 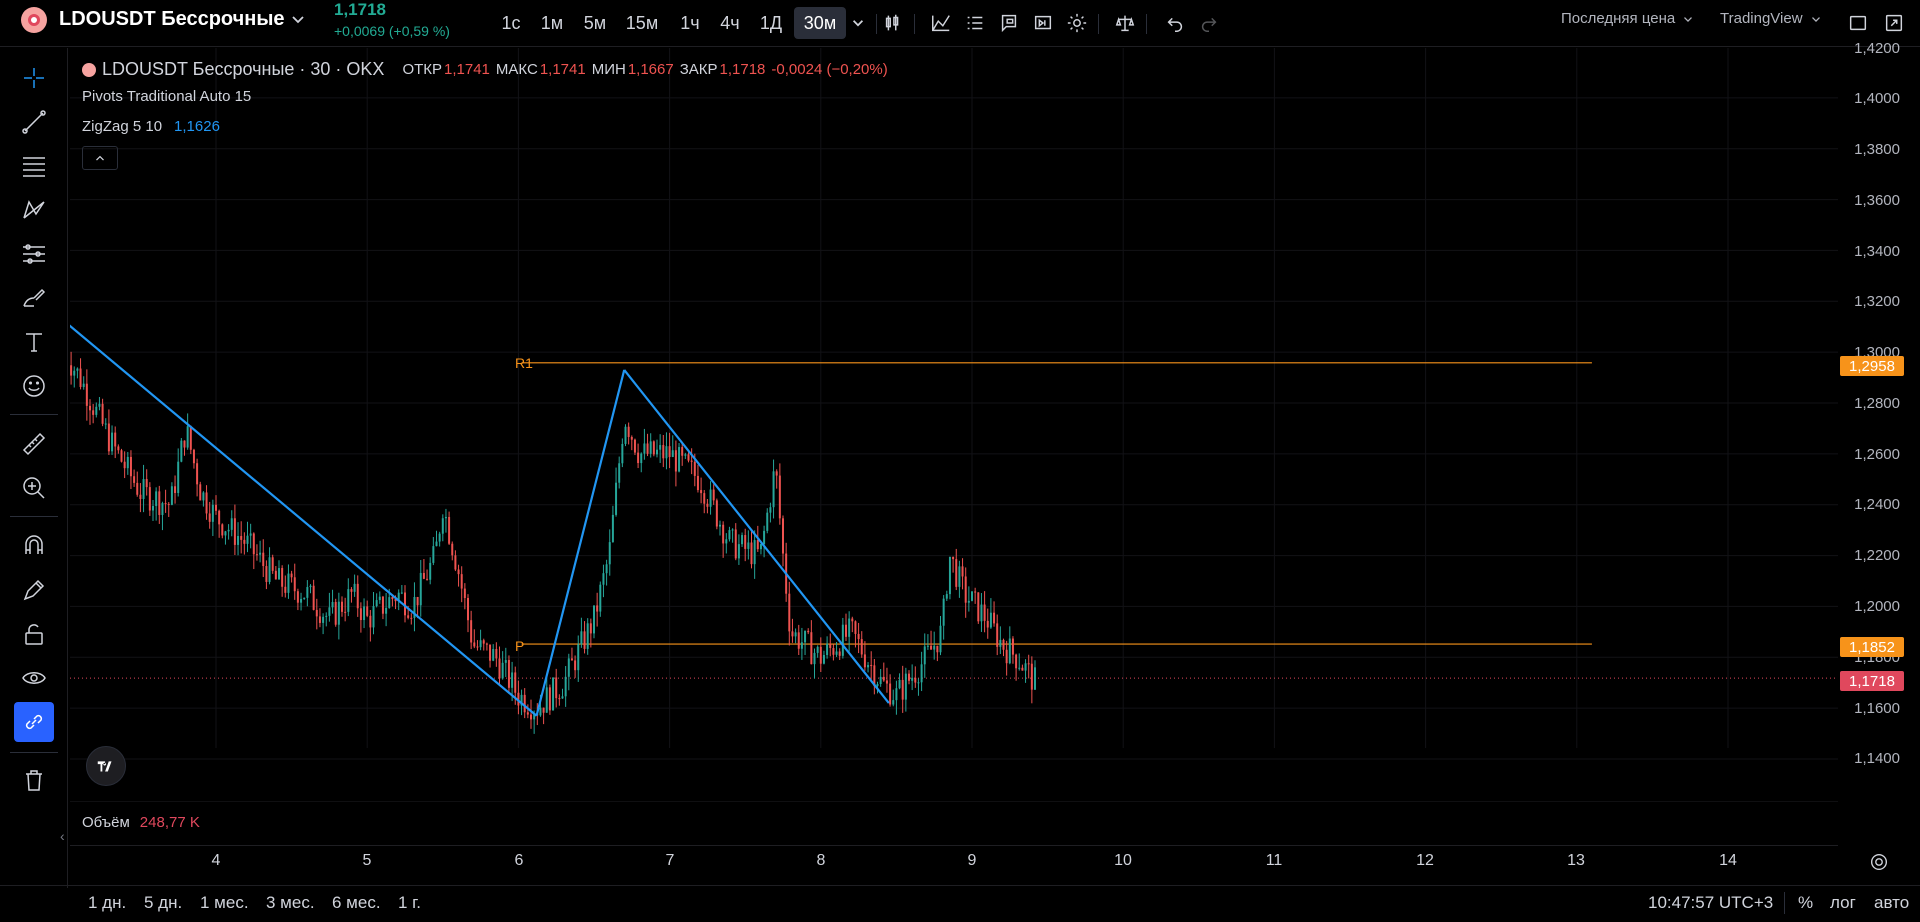 What do you see at coordinates (243, 69) in the screenshot?
I see `legend-title: LDOUSDT Бессрочные · 30 · OKX` at bounding box center [243, 69].